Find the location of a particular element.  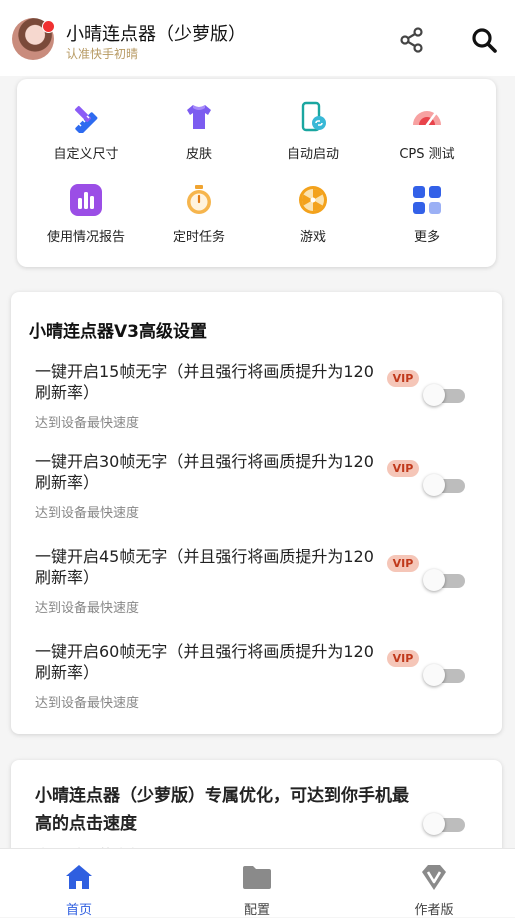

grid-label: 皮肤 is located at coordinates (198, 154).